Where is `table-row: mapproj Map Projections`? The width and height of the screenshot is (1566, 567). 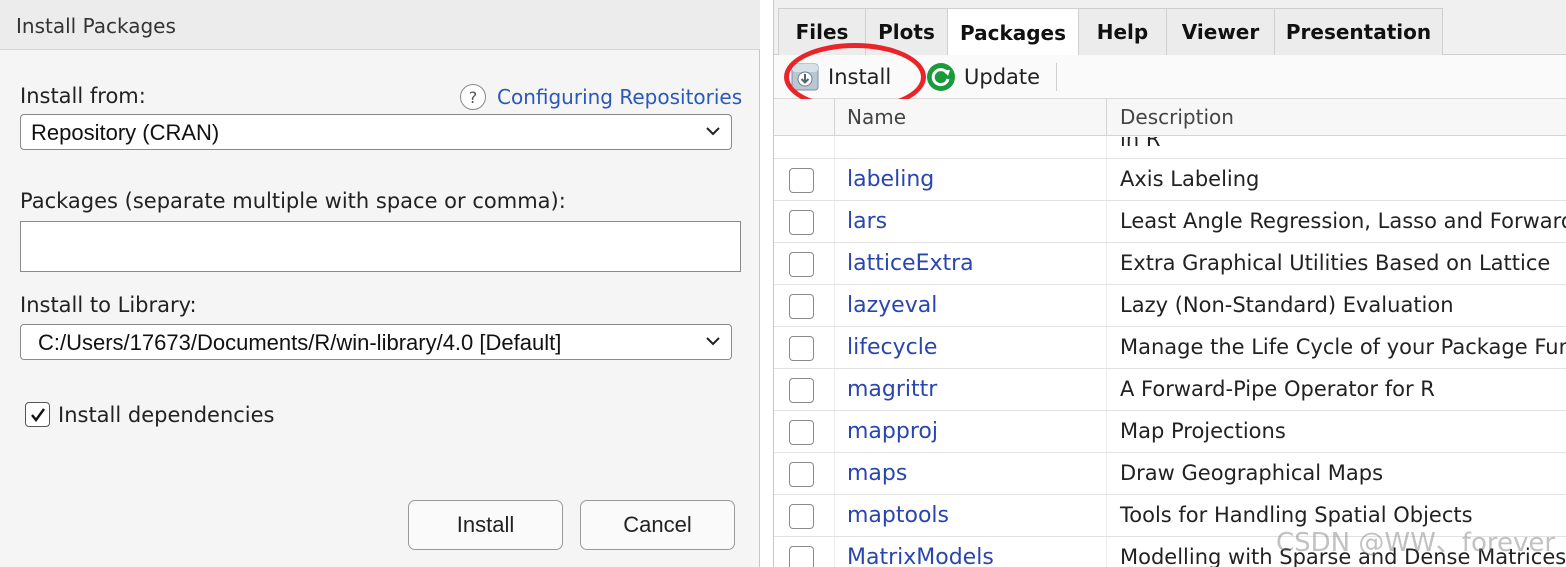 table-row: mapproj Map Projections is located at coordinates (1170, 432).